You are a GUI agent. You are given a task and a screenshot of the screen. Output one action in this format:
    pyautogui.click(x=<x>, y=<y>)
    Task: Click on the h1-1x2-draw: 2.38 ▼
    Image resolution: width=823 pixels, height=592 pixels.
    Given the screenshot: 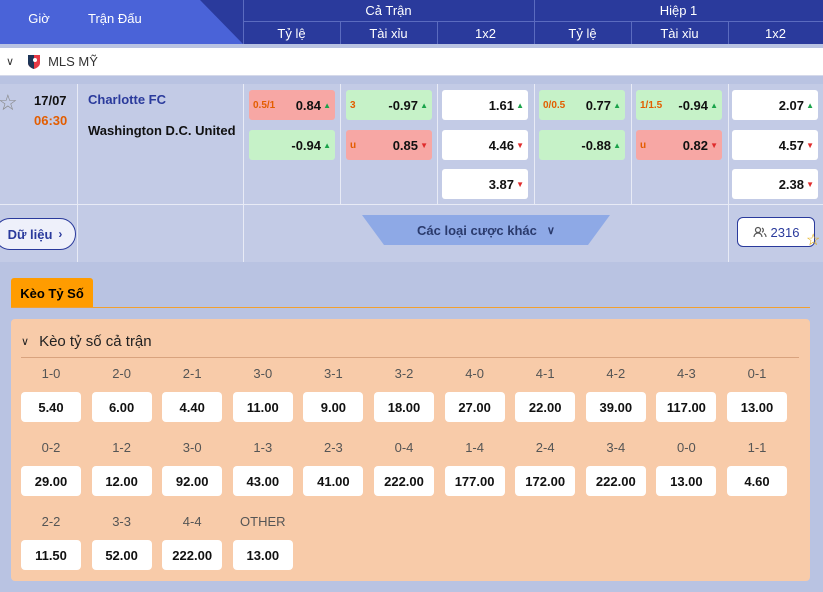 What is the action you would take?
    pyautogui.click(x=775, y=184)
    